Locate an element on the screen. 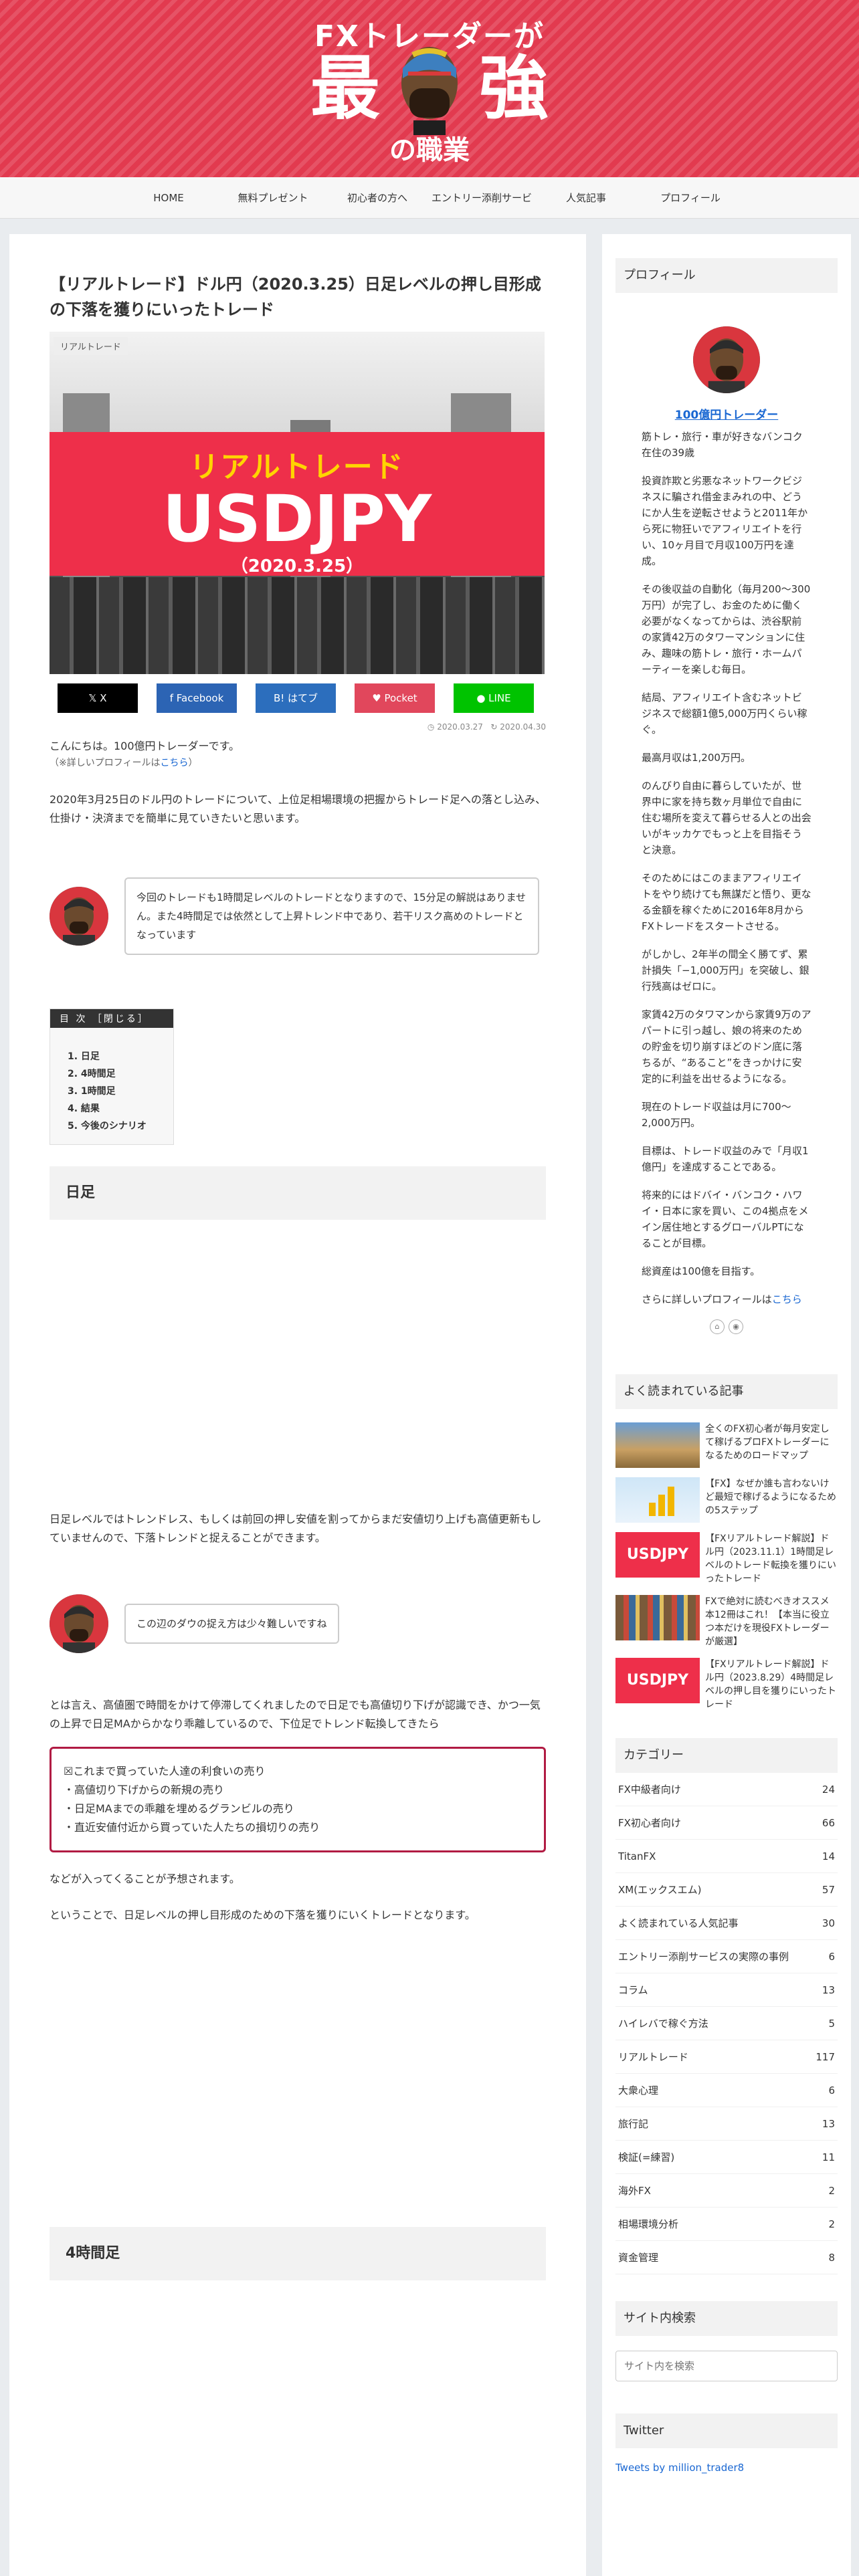 The image size is (859, 2576). nav-free-gift: 無料プレゼント is located at coordinates (273, 197).